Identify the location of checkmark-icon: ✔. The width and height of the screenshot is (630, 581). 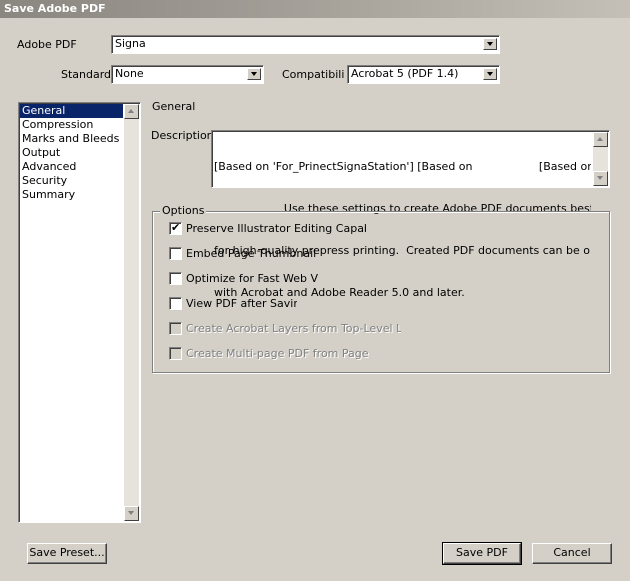
(176, 227).